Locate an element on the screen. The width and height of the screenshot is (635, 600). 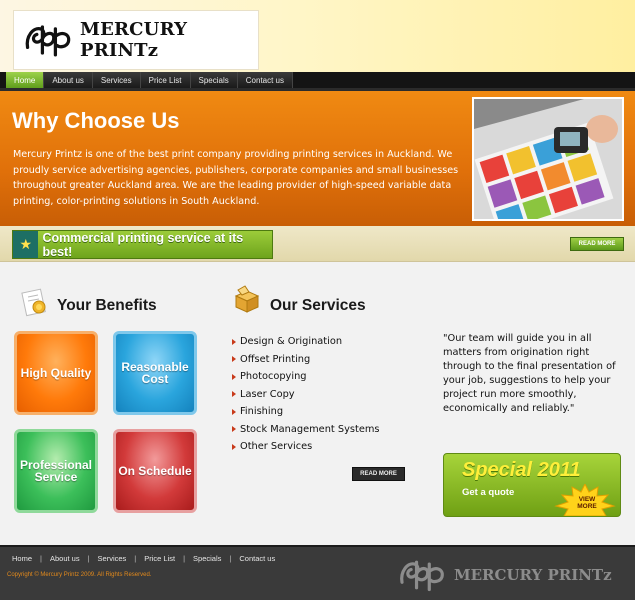
service-item-other-services: Other Services is located at coordinates (306, 447).